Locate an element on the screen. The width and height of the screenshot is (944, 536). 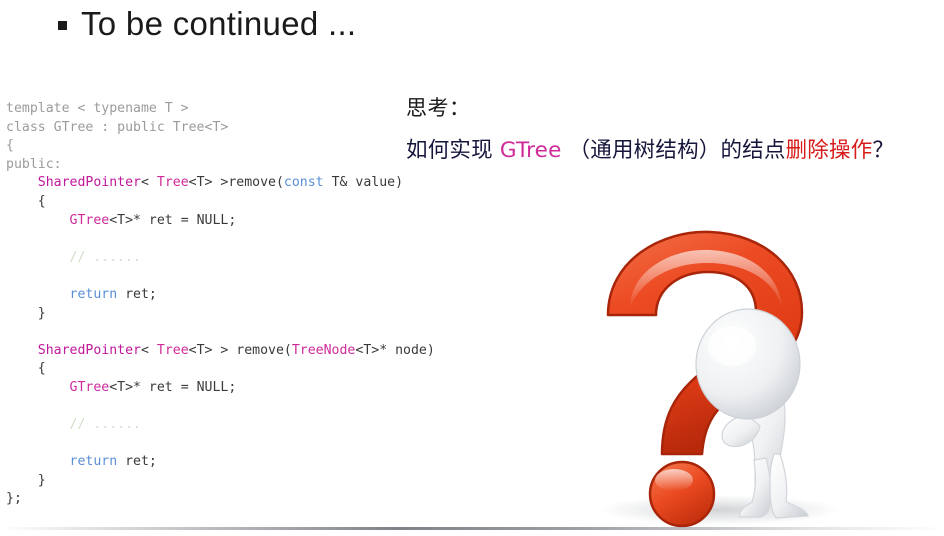
code-token: <T> >remove( is located at coordinates (236, 183).